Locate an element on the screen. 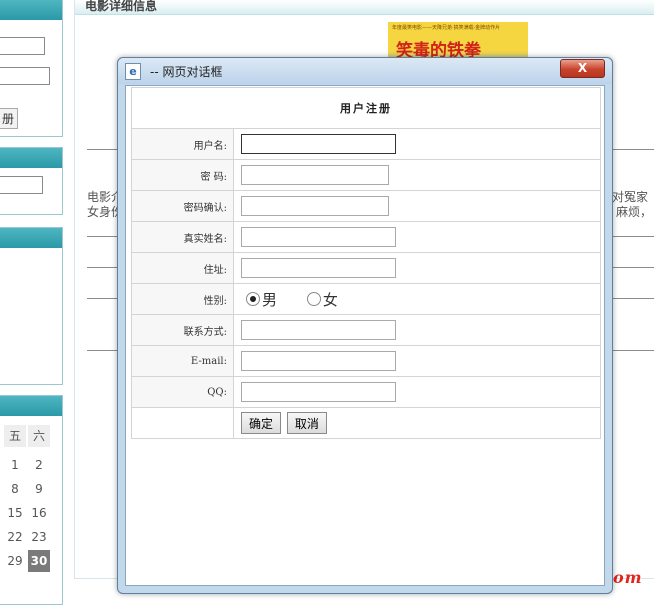 This screenshot has width=654, height=605. field-label-password-confirm: 密码确认: is located at coordinates (182, 206).